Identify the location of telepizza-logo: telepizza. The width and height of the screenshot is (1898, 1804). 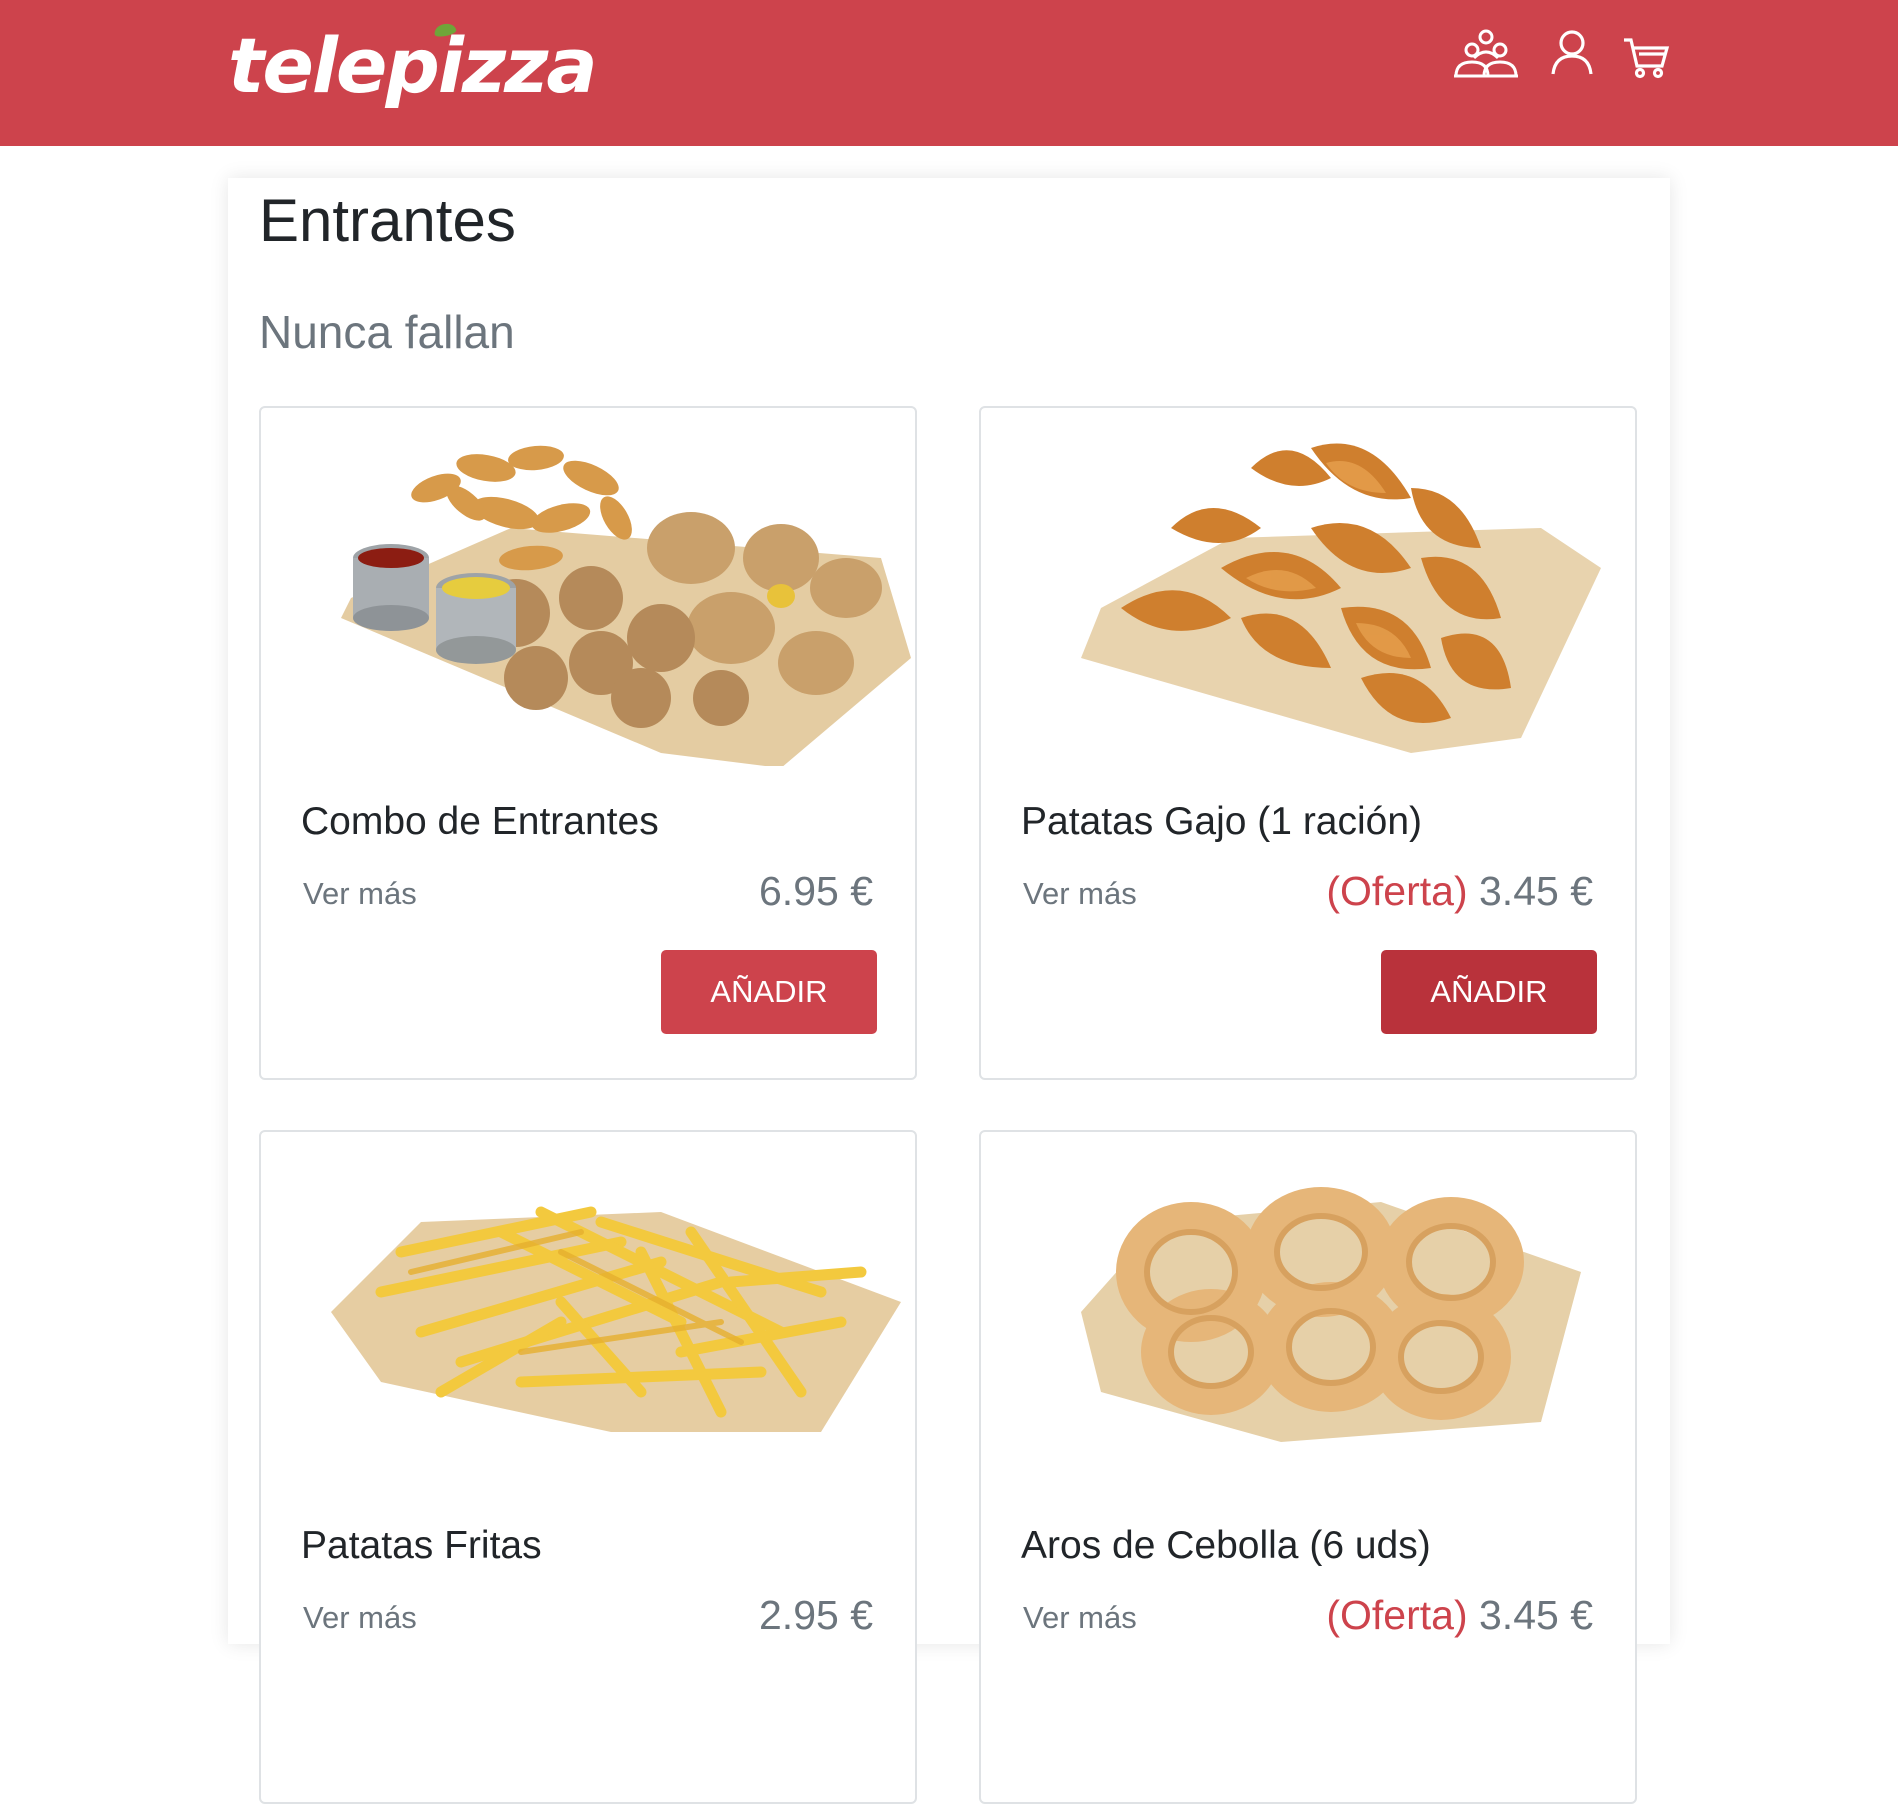
(413, 70).